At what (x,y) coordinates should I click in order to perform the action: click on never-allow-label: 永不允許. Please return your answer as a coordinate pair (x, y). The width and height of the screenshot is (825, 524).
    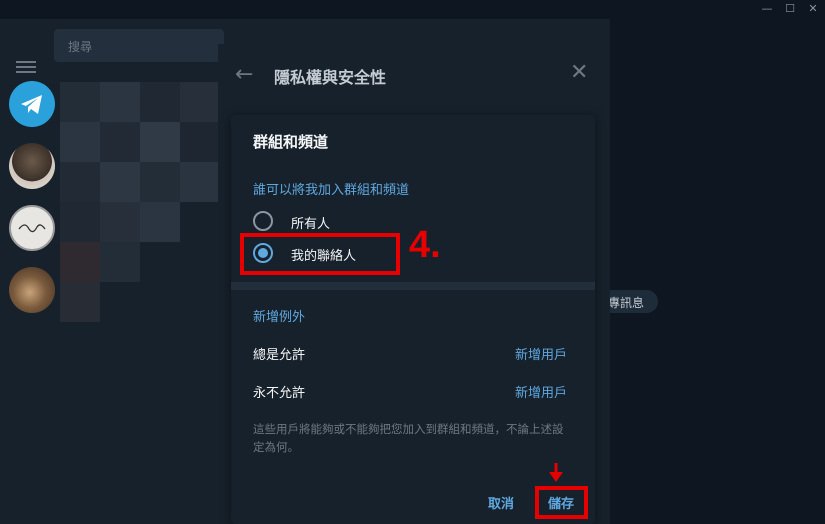
    Looking at the image, I should click on (279, 393).